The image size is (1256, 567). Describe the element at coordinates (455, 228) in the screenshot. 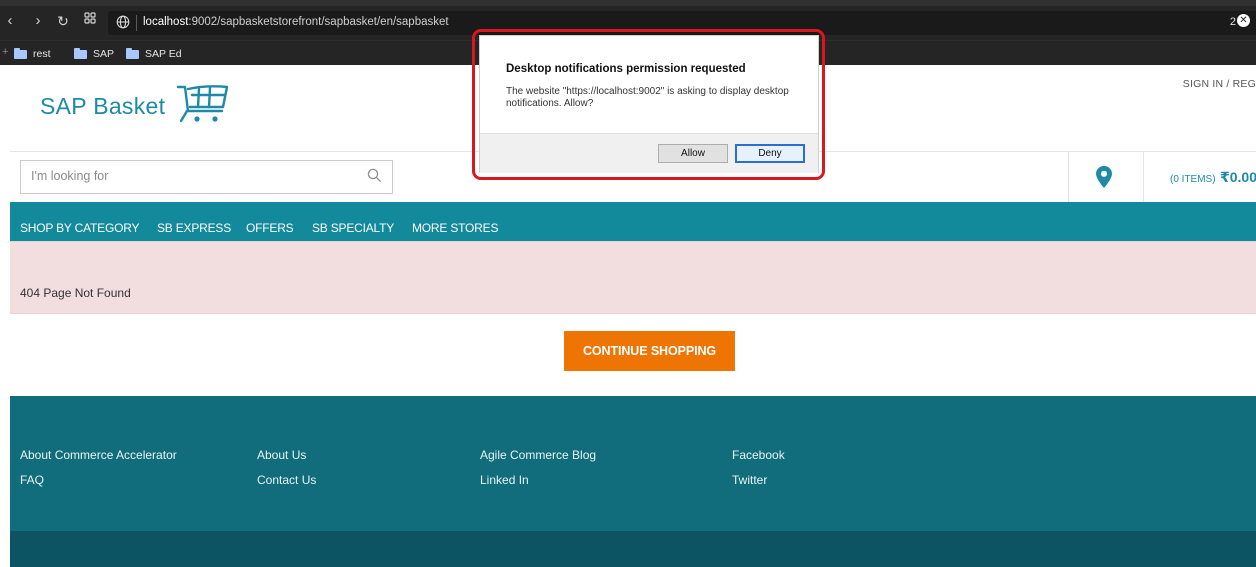

I see `nav-more-stores: MORE STORES` at that location.